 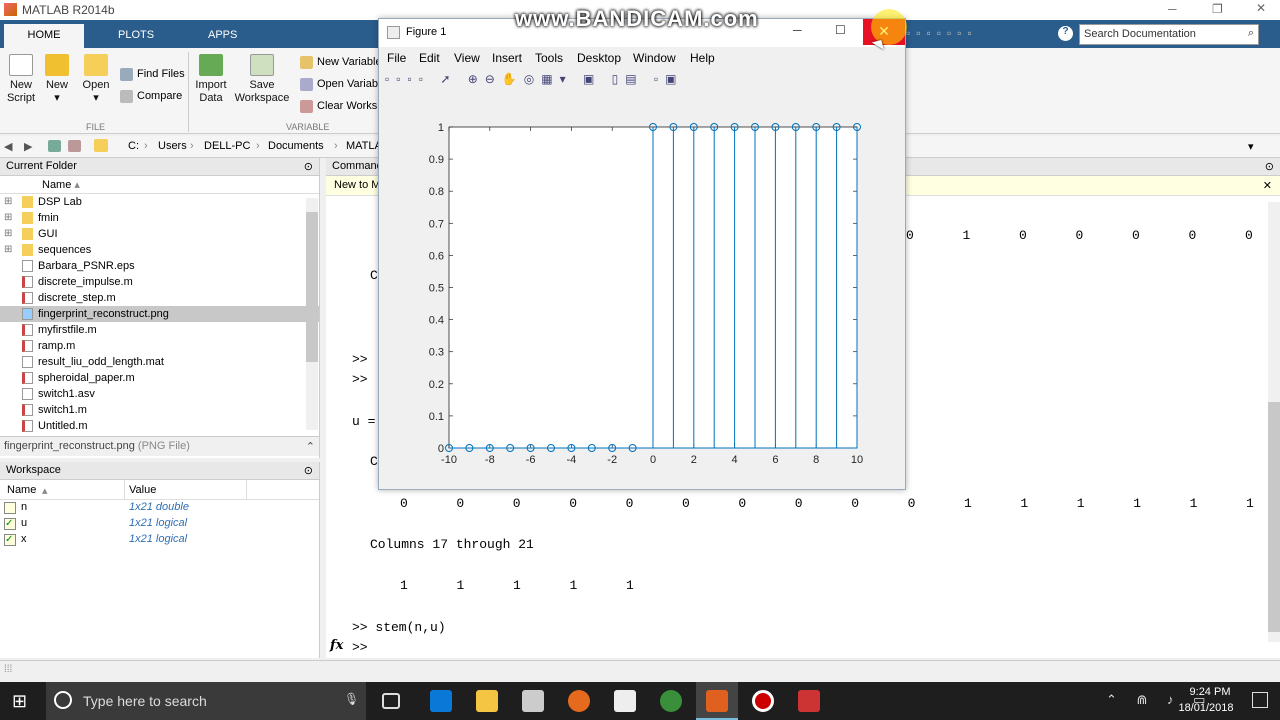 I want to click on fx-icon: fx, so click(x=336, y=645).